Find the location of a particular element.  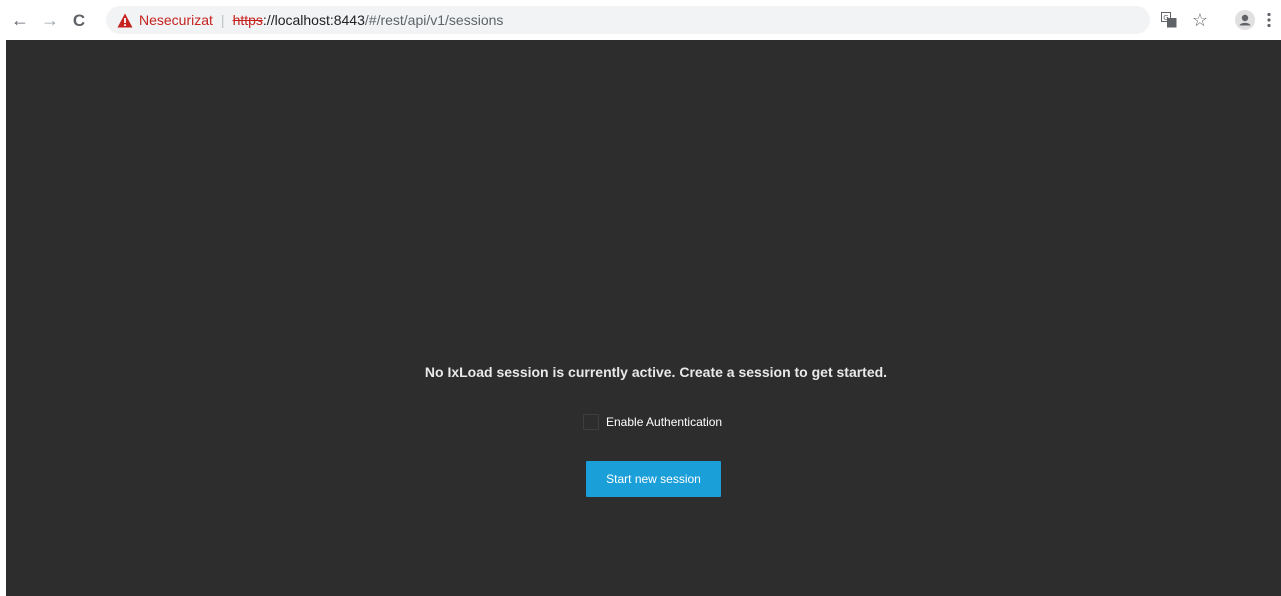

url-path: /#/rest/api/v1/sessions is located at coordinates (434, 20).